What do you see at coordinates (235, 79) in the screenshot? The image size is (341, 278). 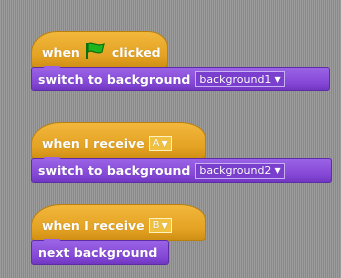 I see `background-value: background1` at bounding box center [235, 79].